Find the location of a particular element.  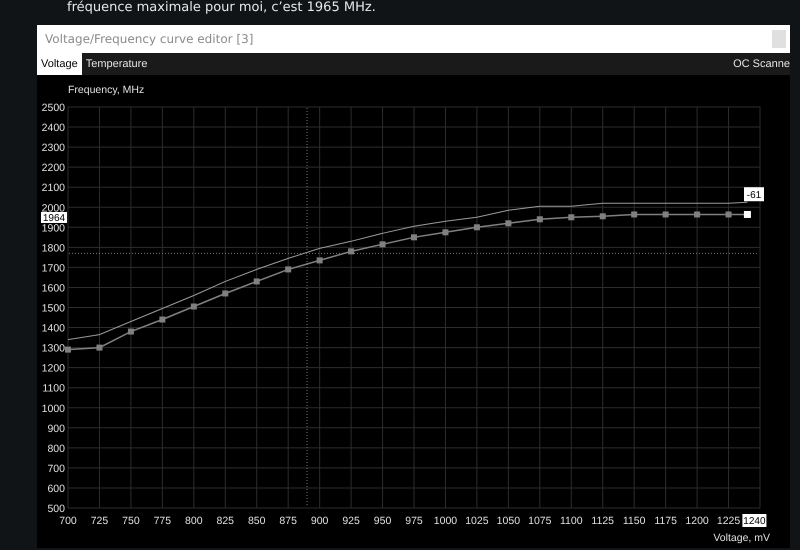

x-tick-label: 1025 is located at coordinates (477, 521).